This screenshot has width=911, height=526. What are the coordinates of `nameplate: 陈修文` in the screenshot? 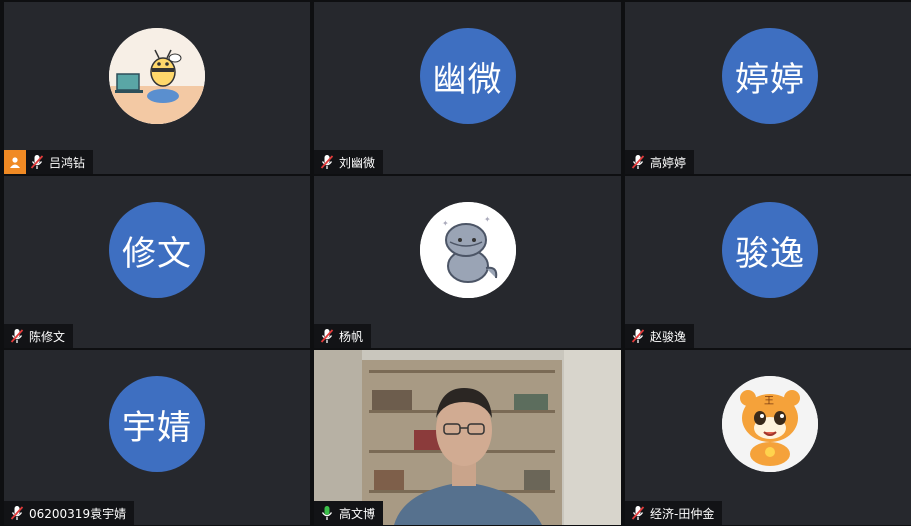 It's located at (39, 336).